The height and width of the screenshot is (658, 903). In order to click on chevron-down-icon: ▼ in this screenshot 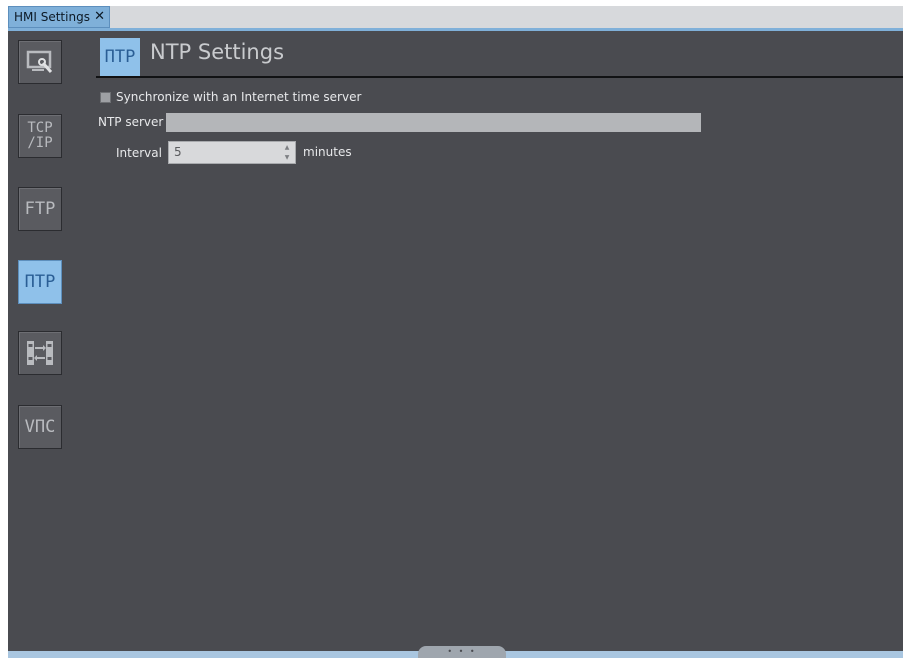, I will do `click(287, 157)`.